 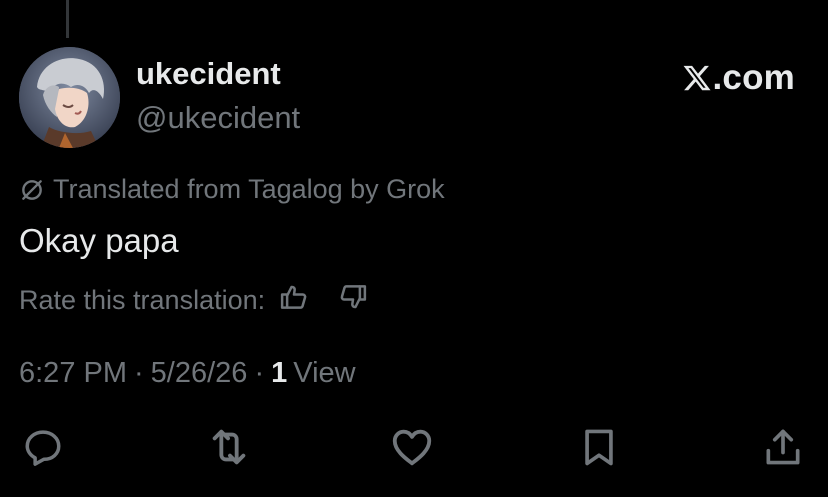 I want to click on x-logo-icon, so click(x=697, y=78).